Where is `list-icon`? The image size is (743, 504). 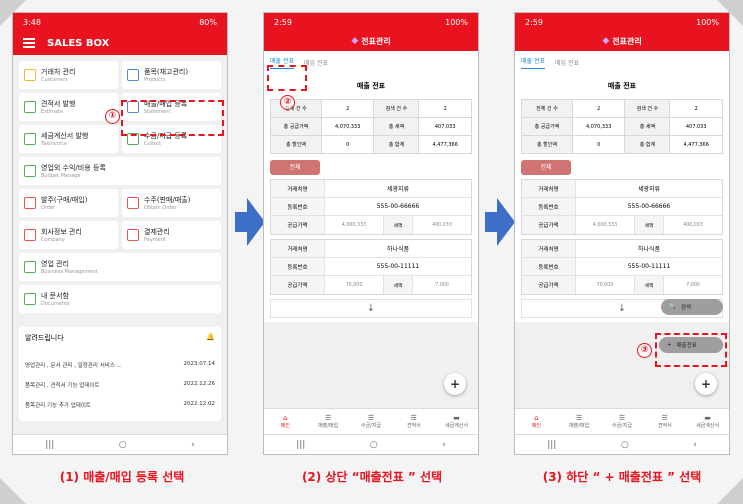
list-icon is located at coordinates (30, 267).